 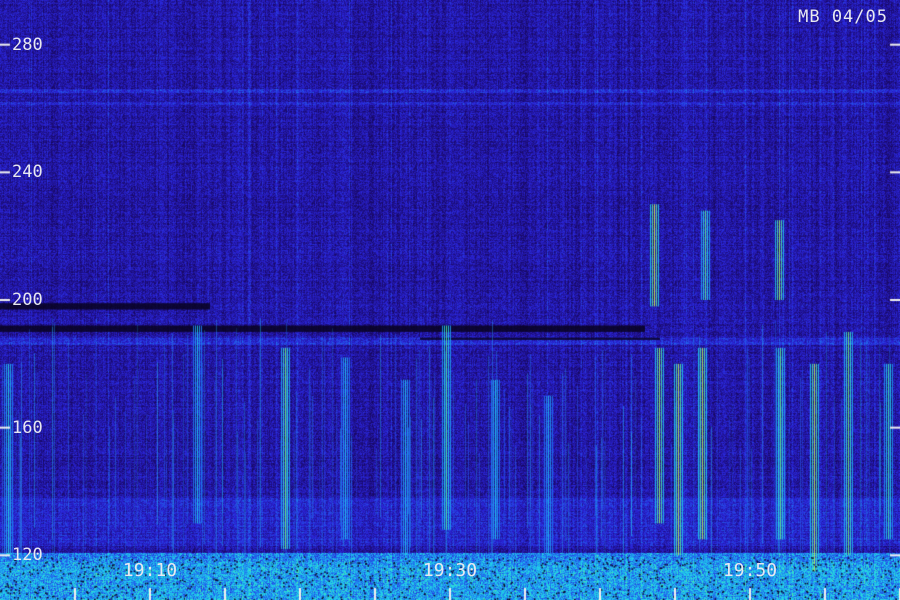 I want to click on y-tick-label: 160, so click(x=27, y=427).